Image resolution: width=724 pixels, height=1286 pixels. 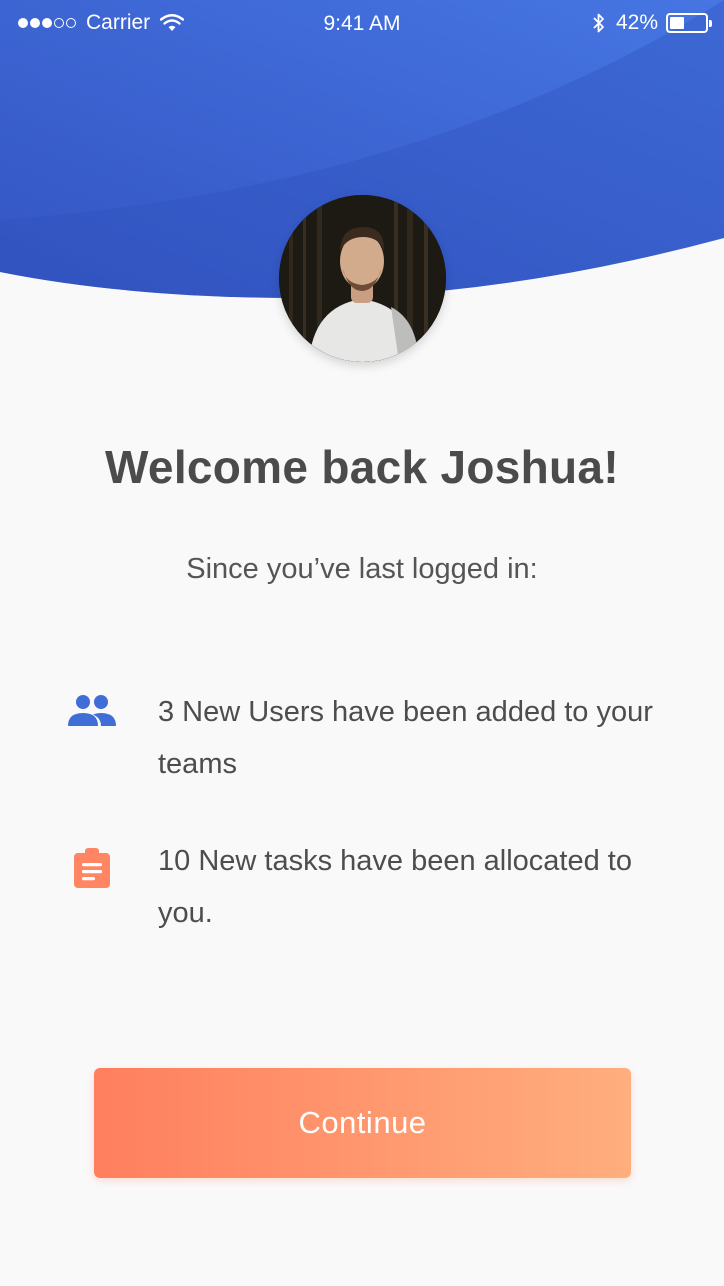 What do you see at coordinates (677, 23) in the screenshot?
I see `battery-level` at bounding box center [677, 23].